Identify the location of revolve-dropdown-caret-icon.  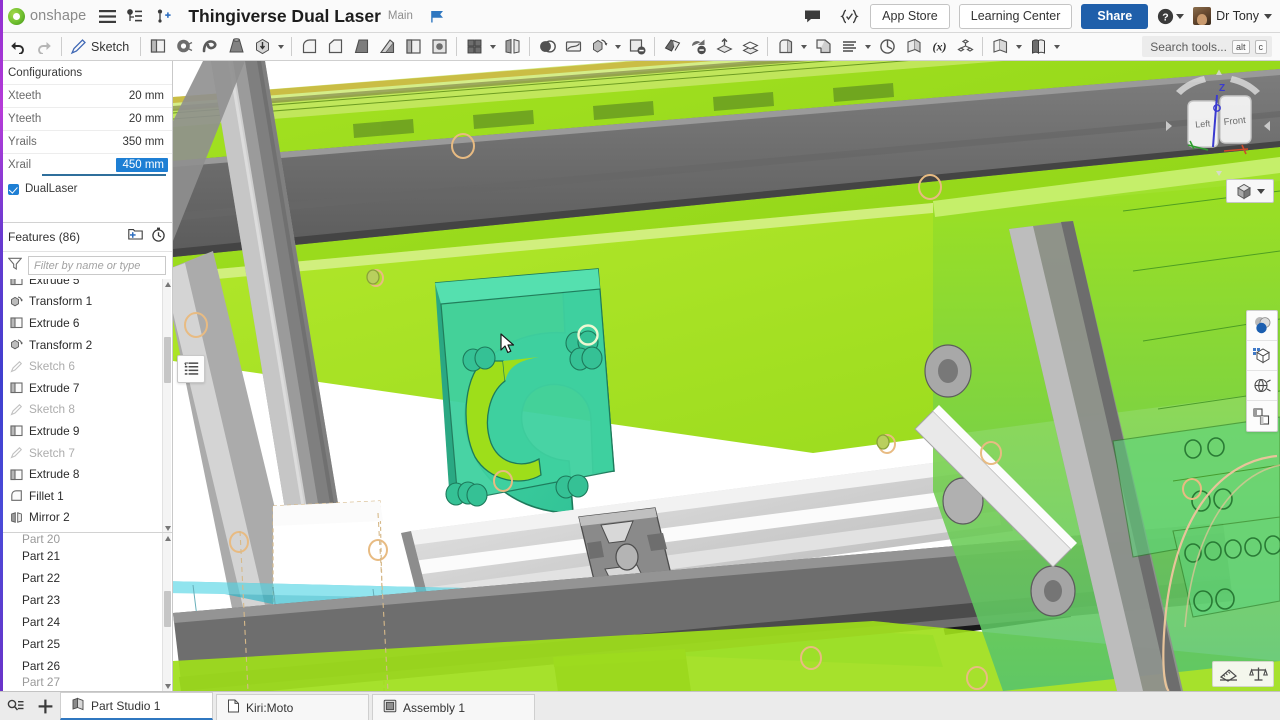
(281, 47).